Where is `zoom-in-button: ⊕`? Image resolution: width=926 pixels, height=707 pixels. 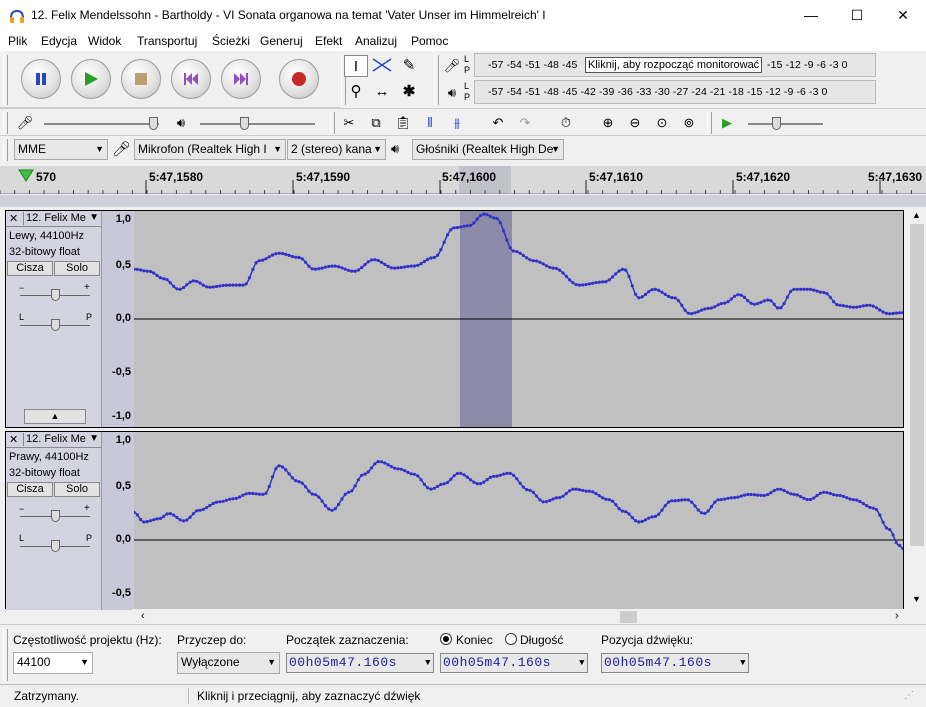
zoom-in-button: ⊕ is located at coordinates (608, 123).